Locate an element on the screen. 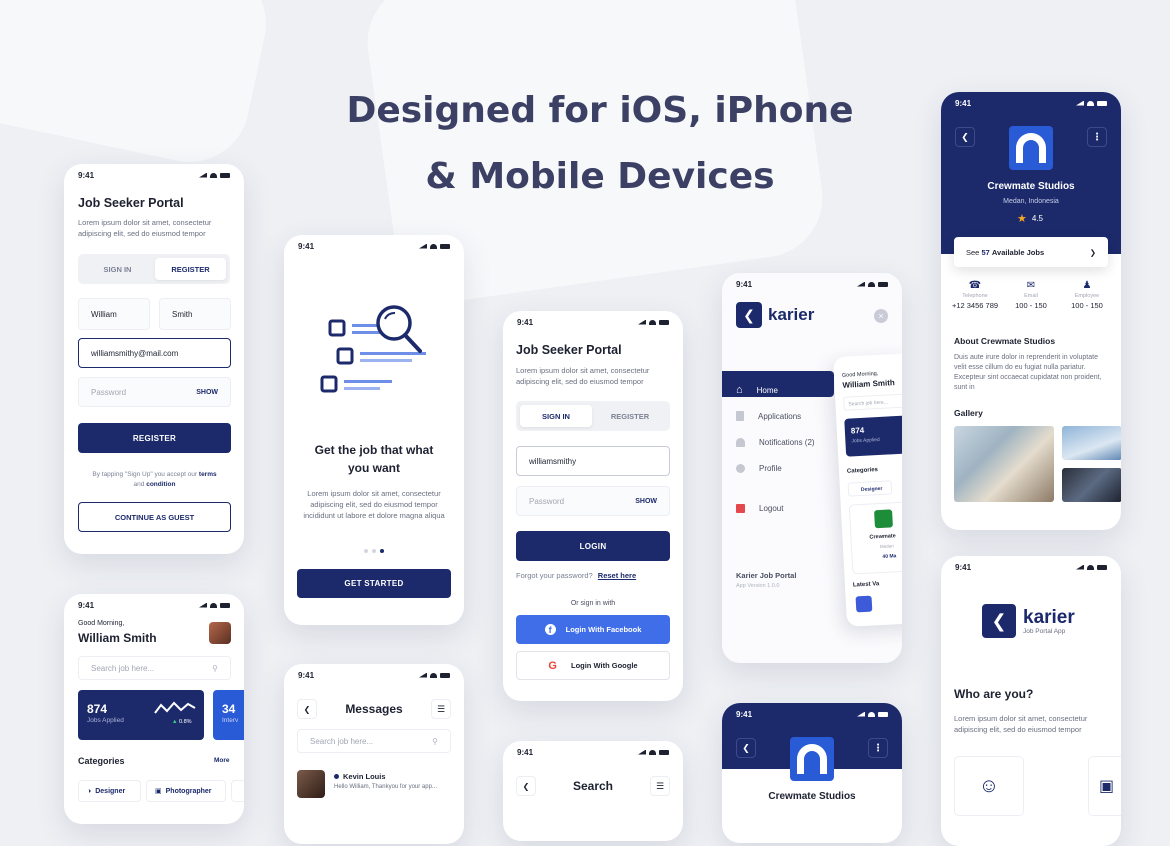 Image resolution: width=1170 pixels, height=846 pixels. menu-item-home: ⌂ Home is located at coordinates (775, 390).